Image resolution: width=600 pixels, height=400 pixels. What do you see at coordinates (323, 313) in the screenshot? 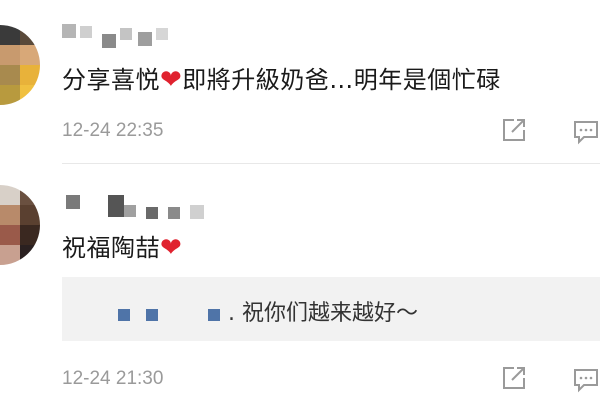
I see `reply-text: . 祝你们越来越好～` at bounding box center [323, 313].